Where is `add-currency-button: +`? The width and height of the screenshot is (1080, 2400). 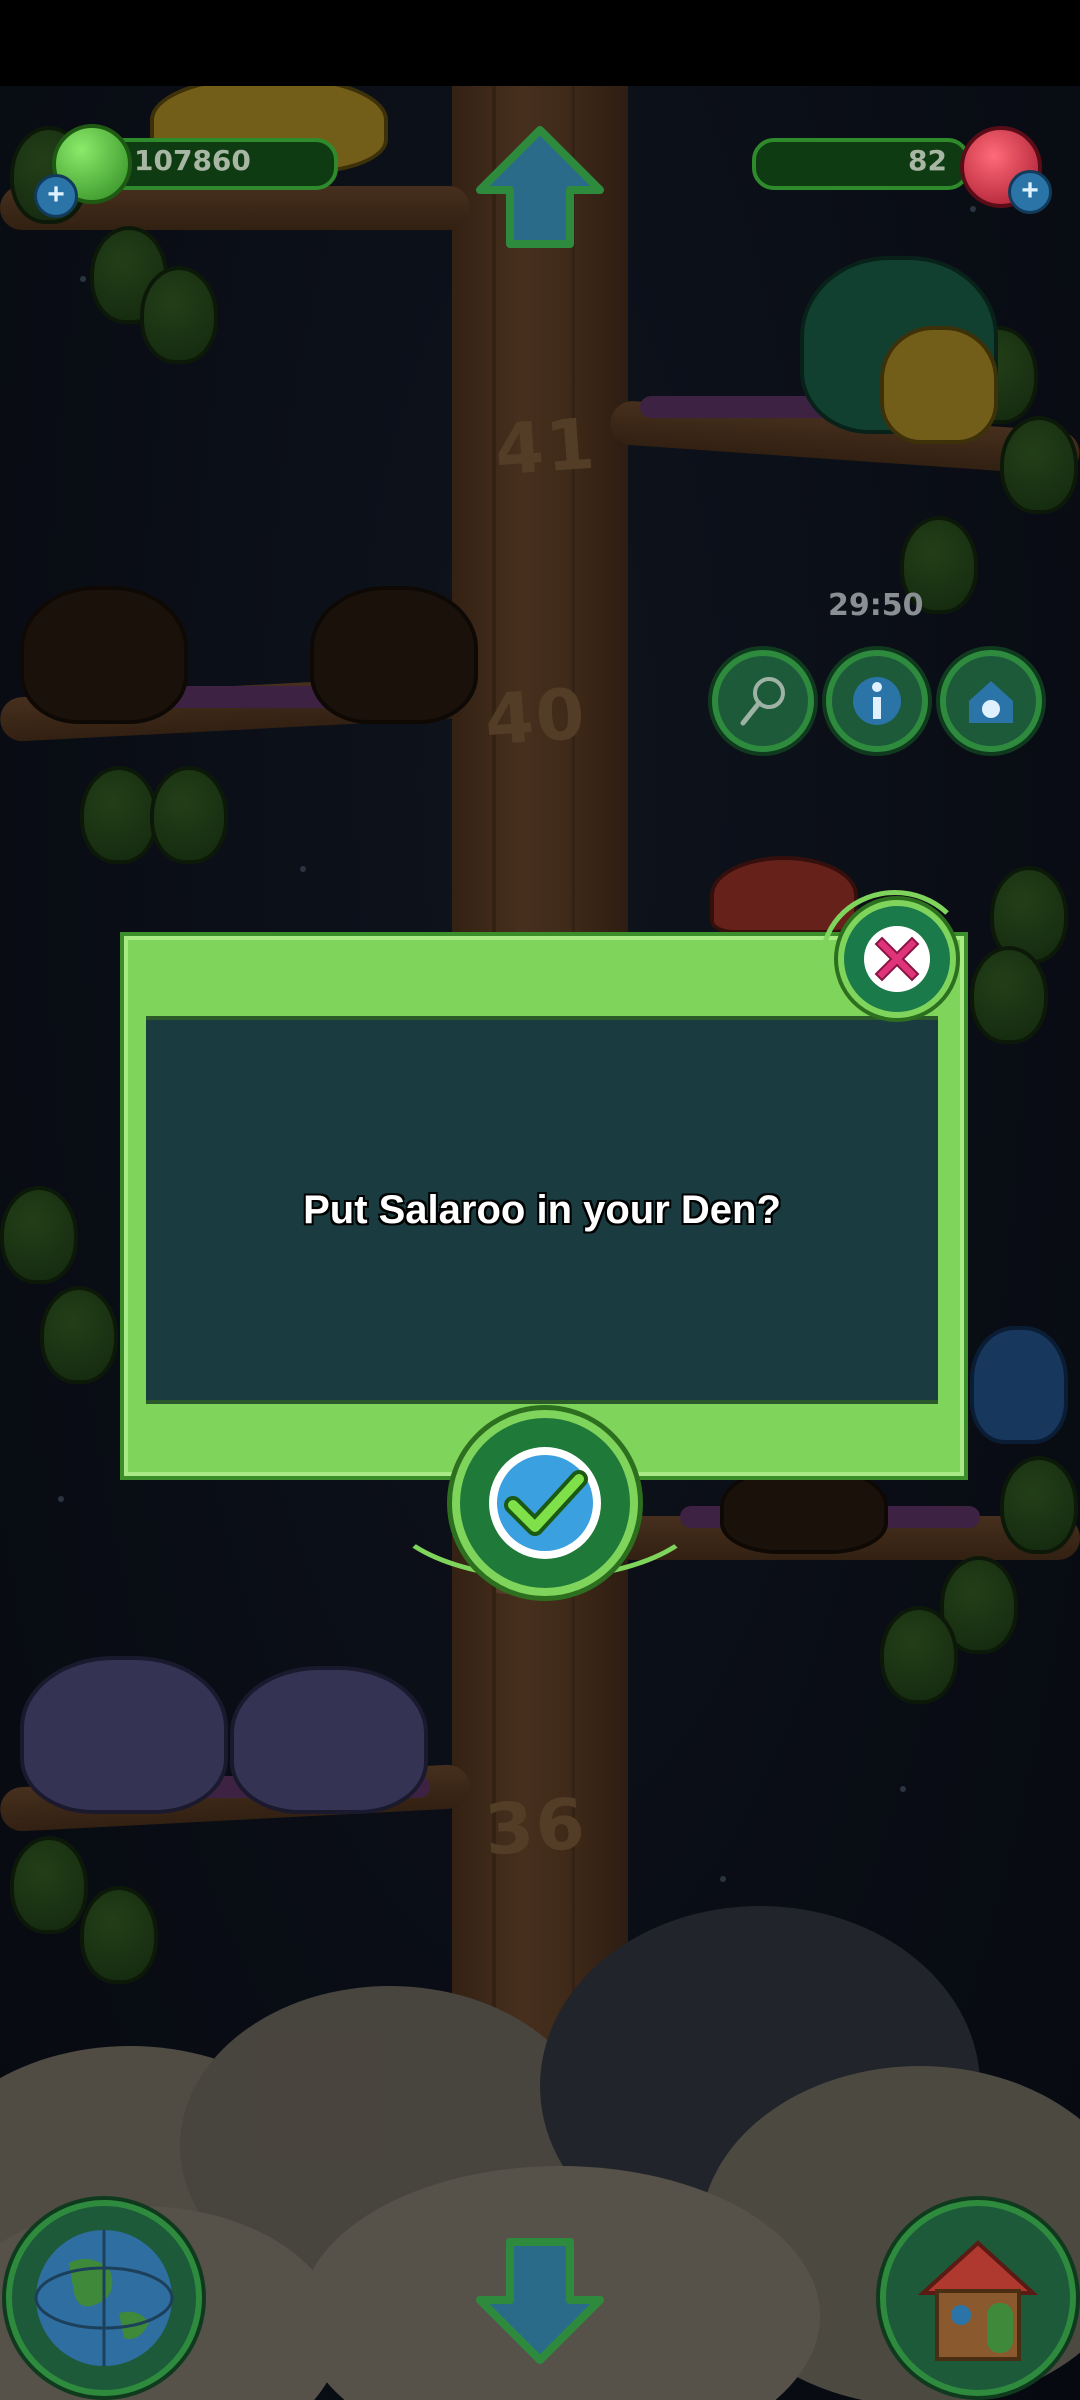 add-currency-button: + is located at coordinates (56, 196).